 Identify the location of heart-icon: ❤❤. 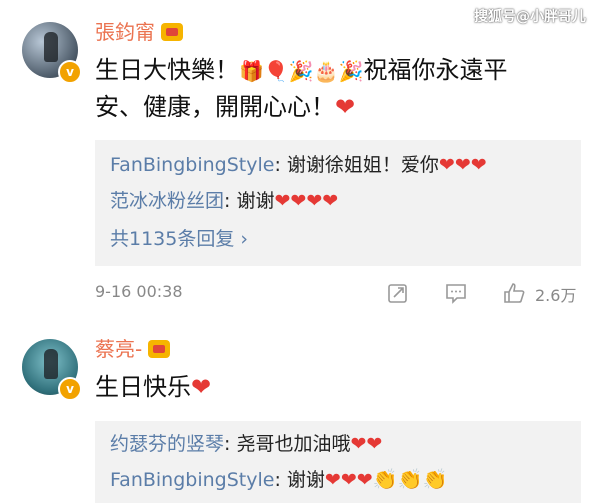
(366, 444).